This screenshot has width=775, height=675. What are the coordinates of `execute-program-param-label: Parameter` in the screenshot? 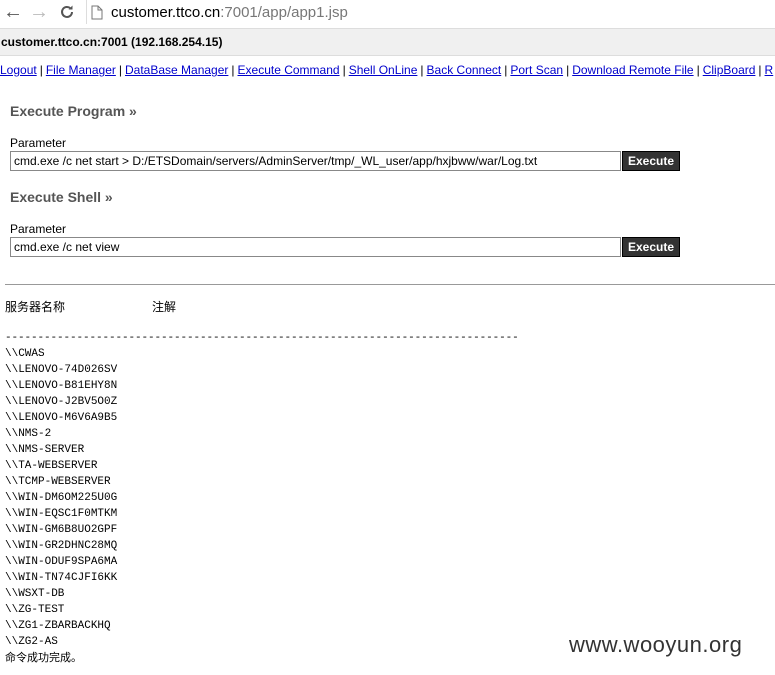 It's located at (38, 143).